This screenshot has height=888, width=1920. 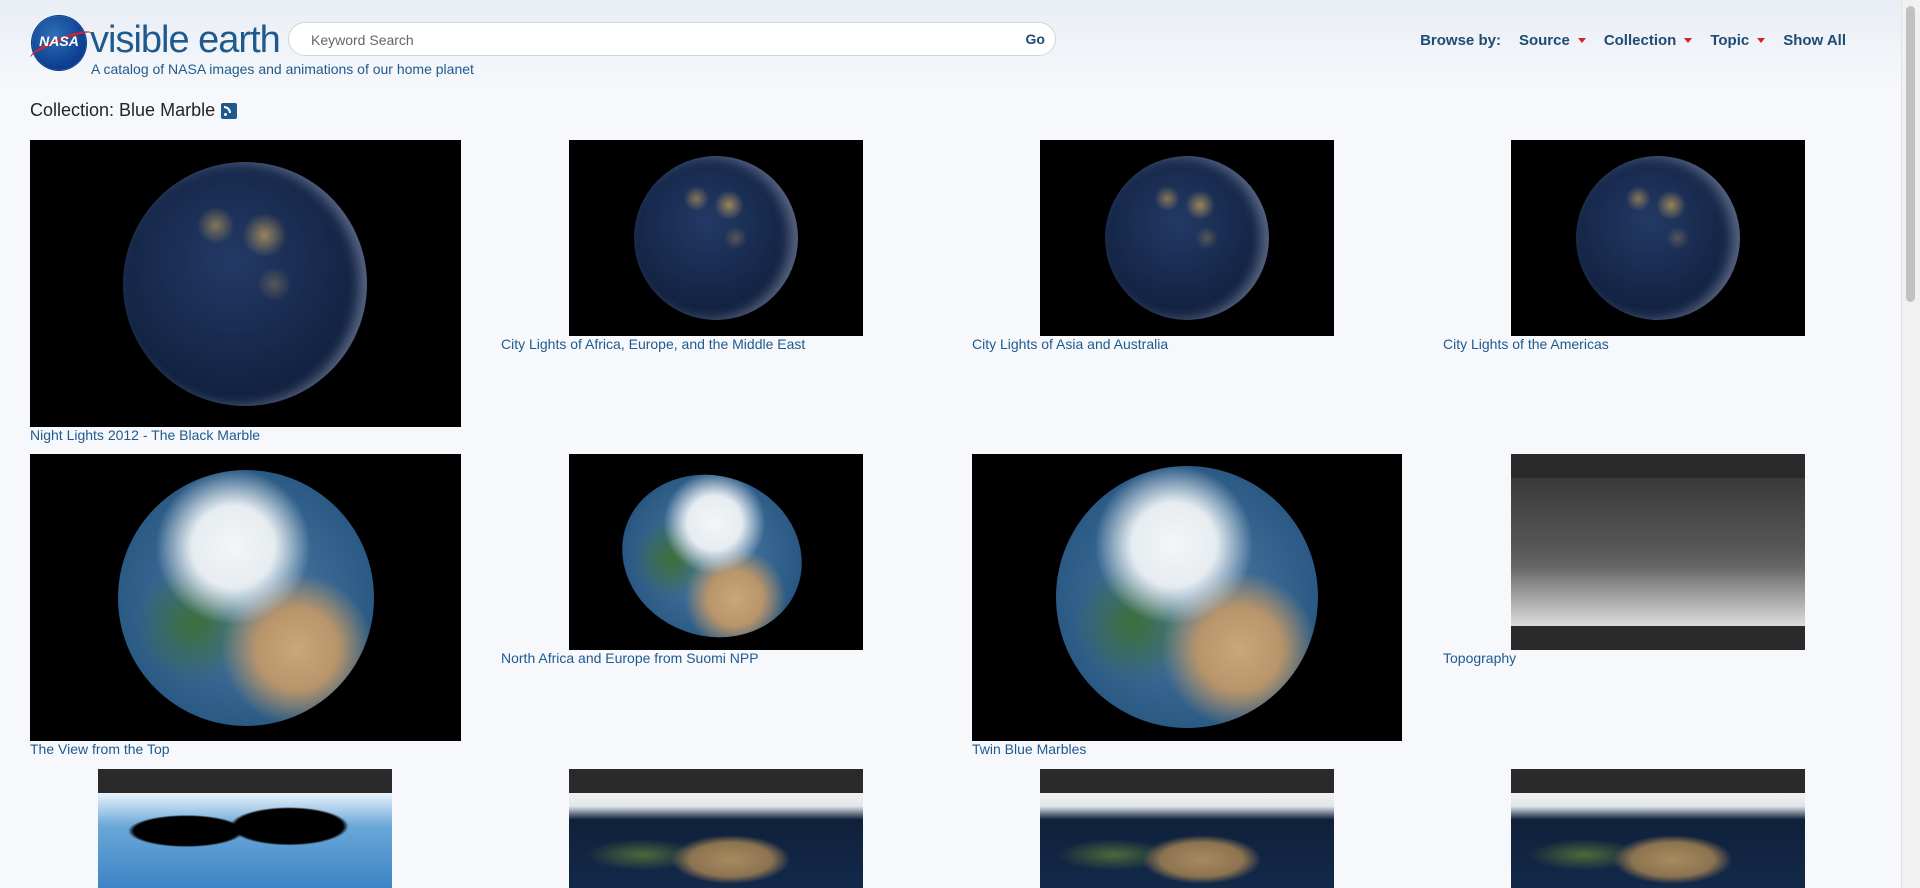 I want to click on search-bar: Go, so click(x=672, y=39).